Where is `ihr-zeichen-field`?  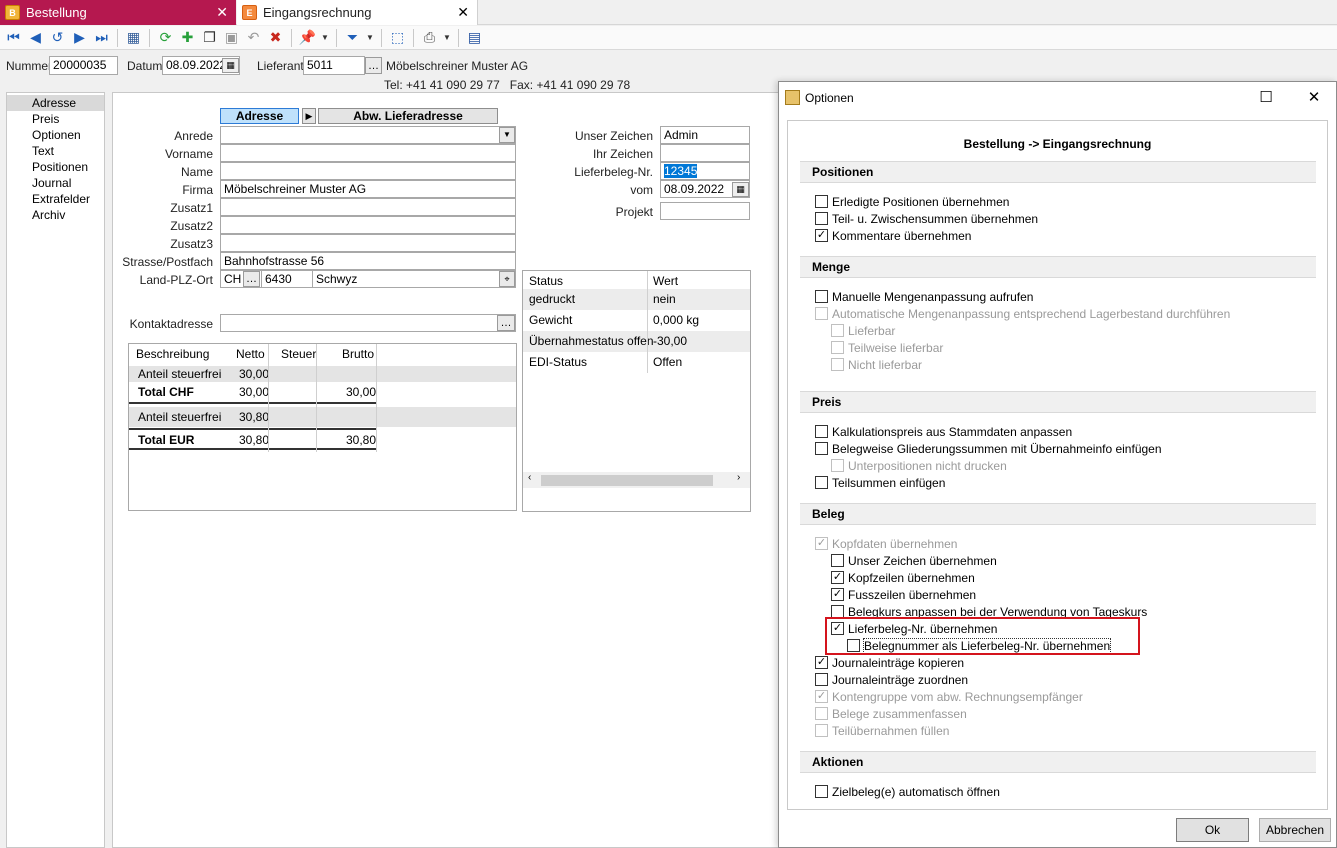
ihr-zeichen-field is located at coordinates (705, 153).